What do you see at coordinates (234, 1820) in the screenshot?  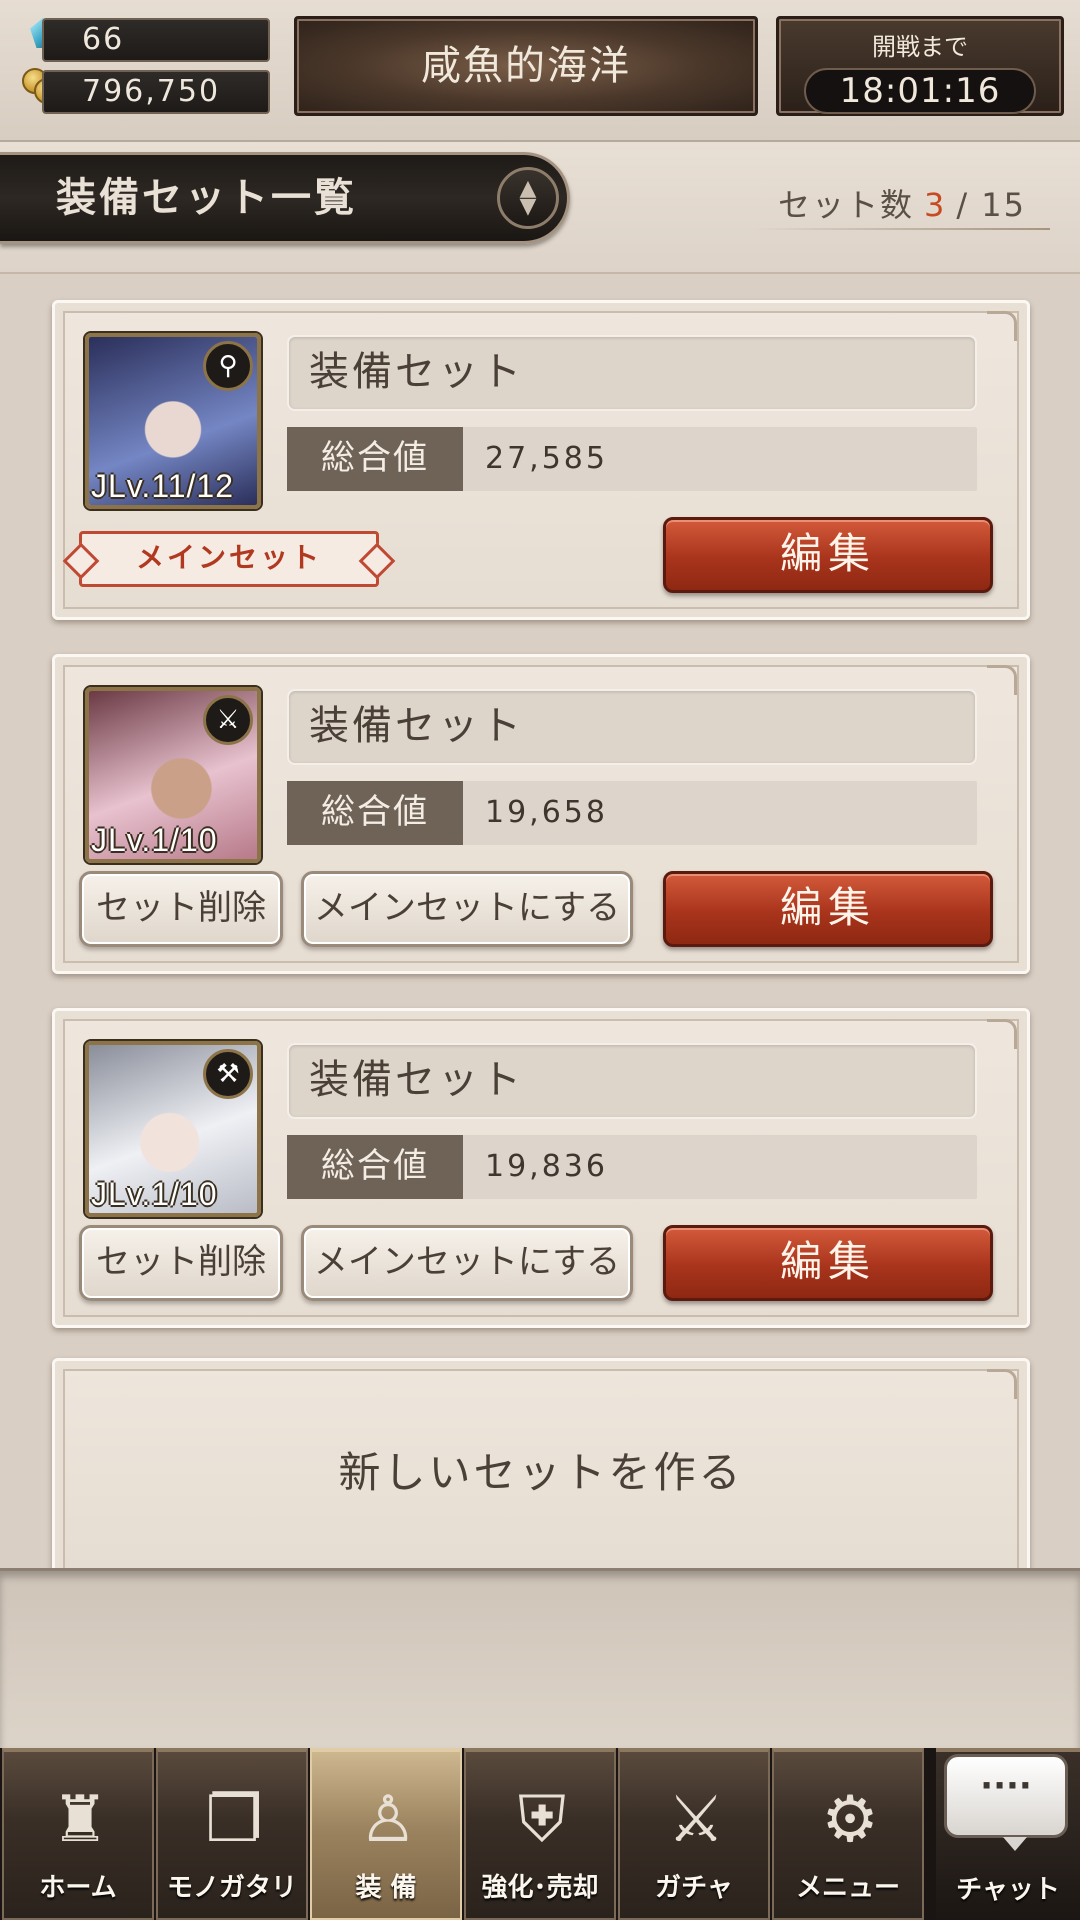 I see `book-icon: ❐` at bounding box center [234, 1820].